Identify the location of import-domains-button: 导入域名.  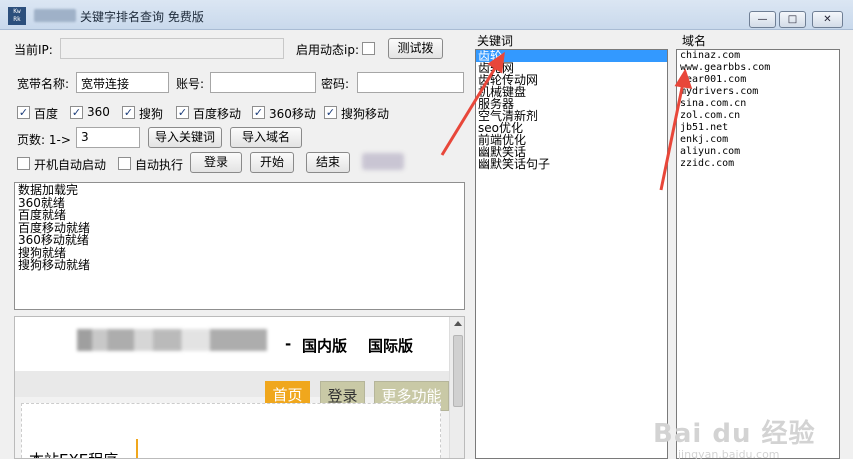
(266, 137).